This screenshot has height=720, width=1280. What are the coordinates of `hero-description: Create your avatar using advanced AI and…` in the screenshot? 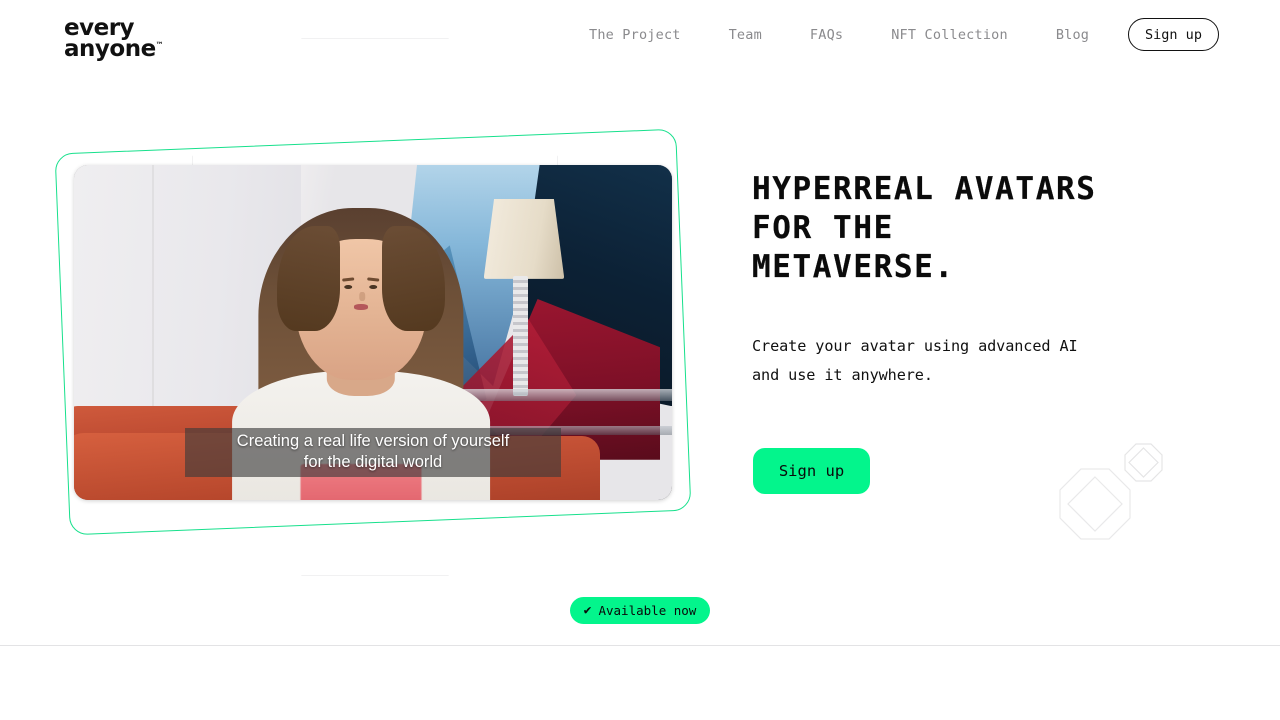 It's located at (915, 360).